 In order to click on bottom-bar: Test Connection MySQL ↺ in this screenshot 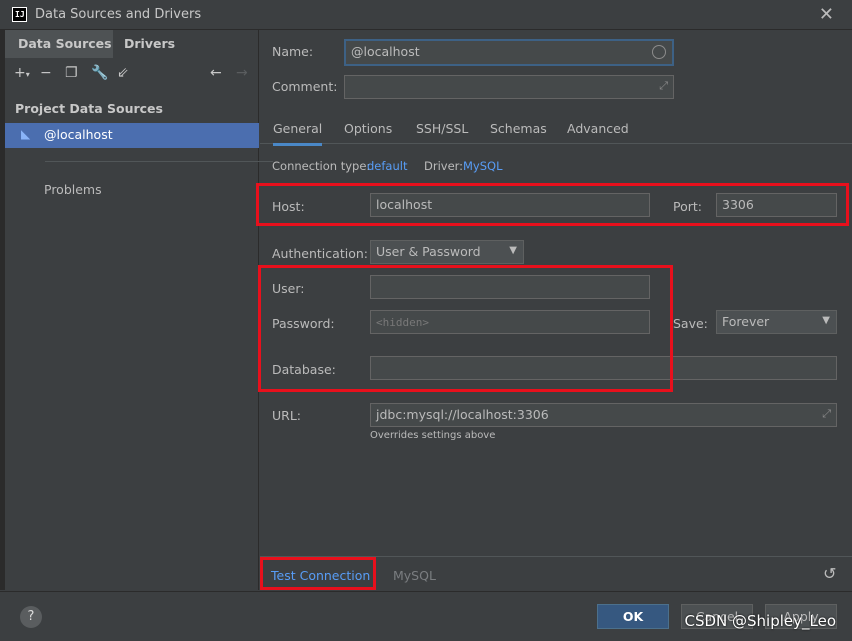, I will do `click(556, 573)`.